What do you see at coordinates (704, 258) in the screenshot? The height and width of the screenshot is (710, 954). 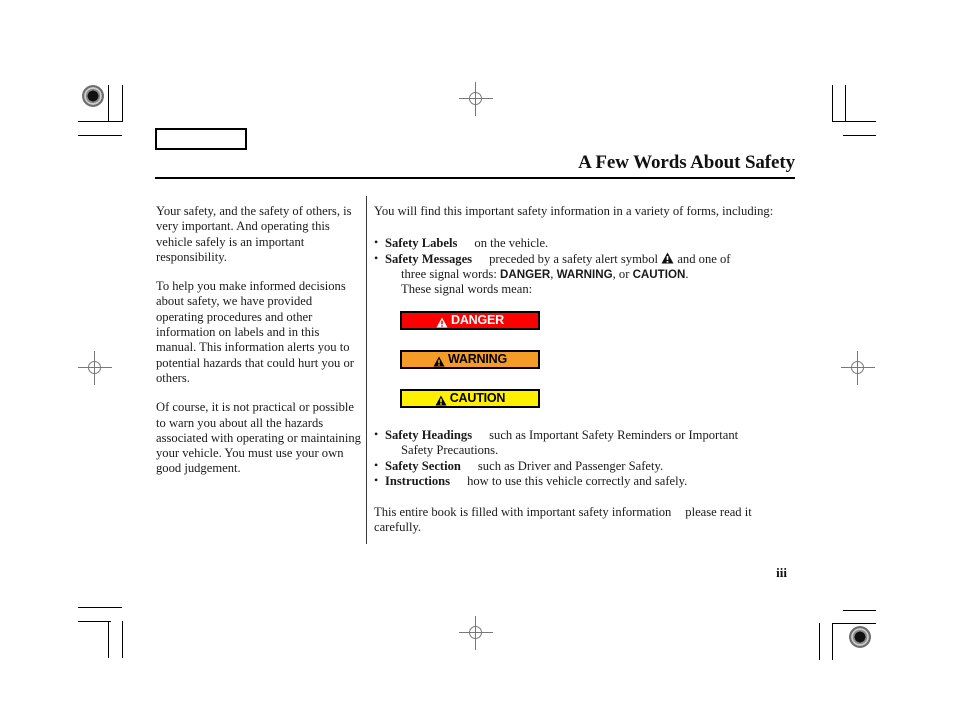 I see `text-after-alert-symbol: and one of` at bounding box center [704, 258].